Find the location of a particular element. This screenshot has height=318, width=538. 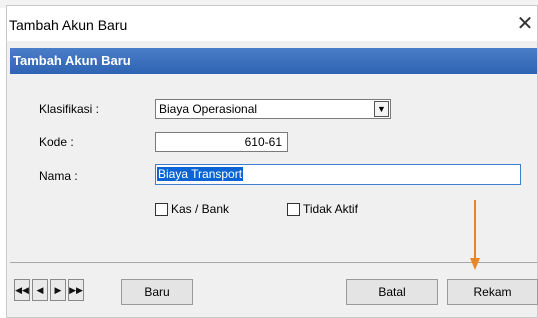

tidak-aktif-checkbox is located at coordinates (293, 209).